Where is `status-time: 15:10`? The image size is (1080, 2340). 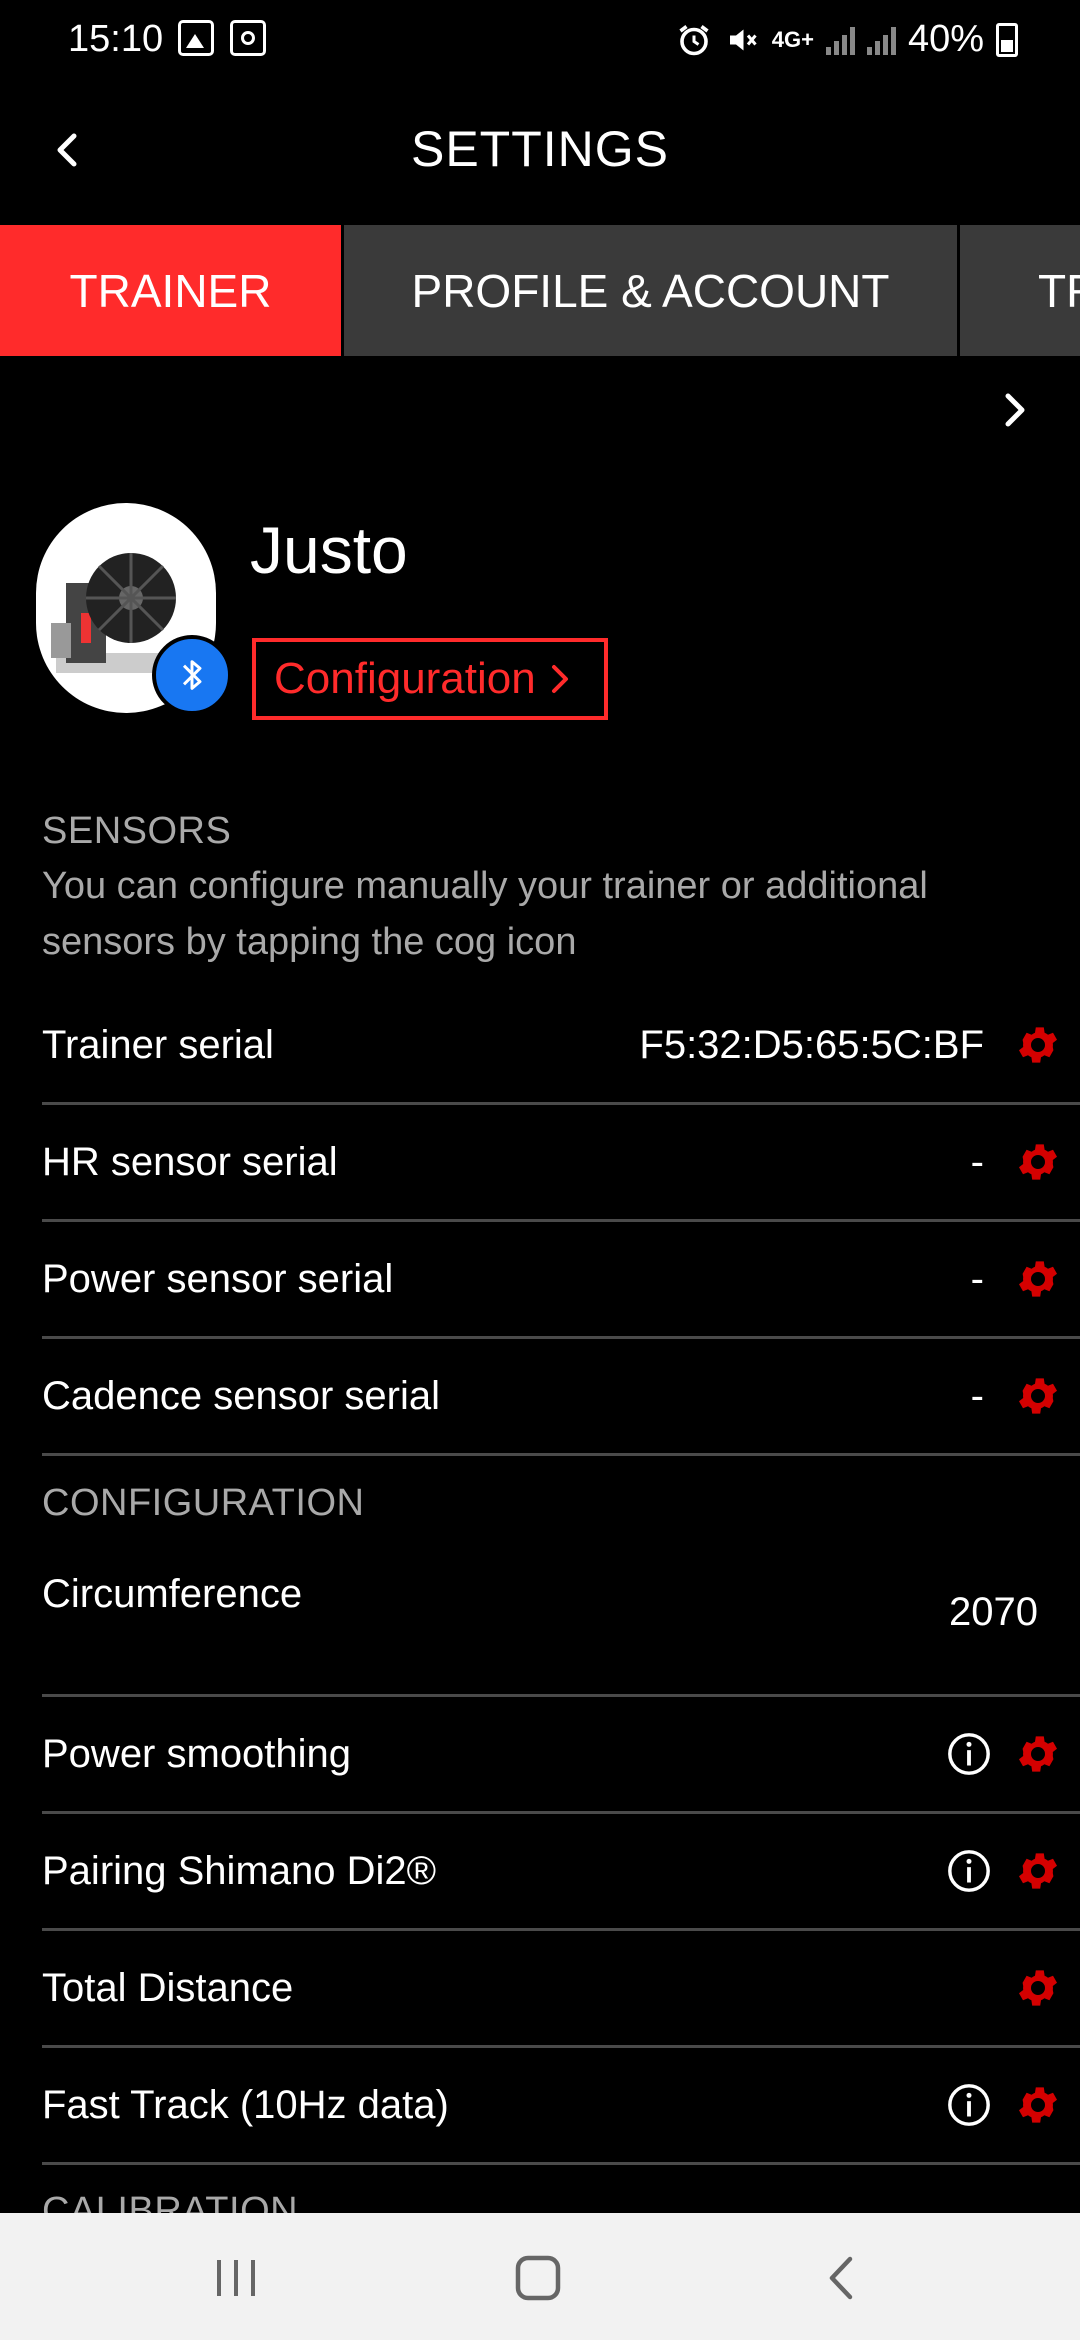
status-time: 15:10 is located at coordinates (116, 39).